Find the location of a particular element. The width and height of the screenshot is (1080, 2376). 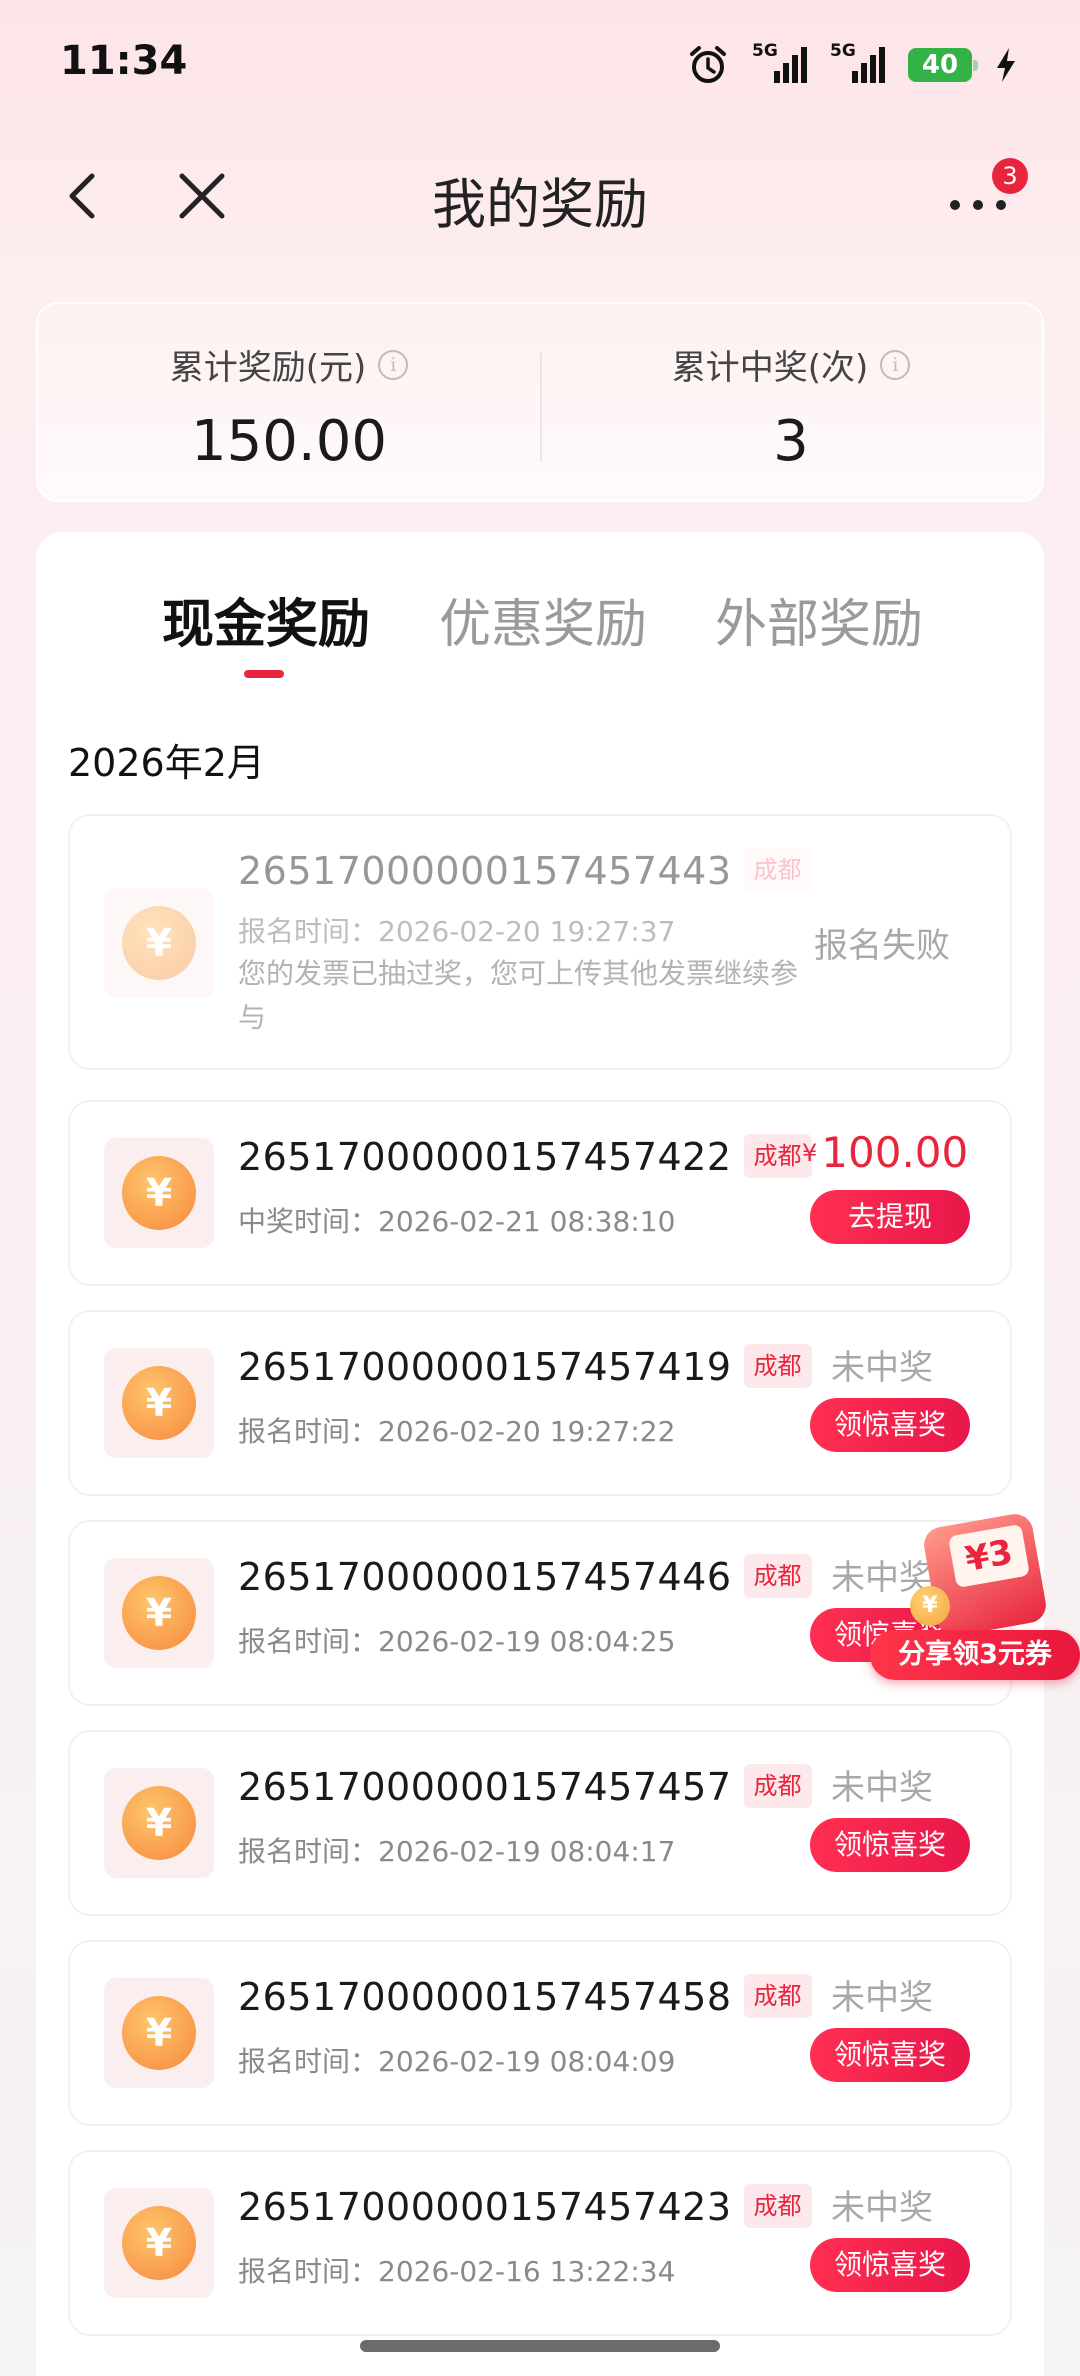

city-tag: 成都 is located at coordinates (777, 870).